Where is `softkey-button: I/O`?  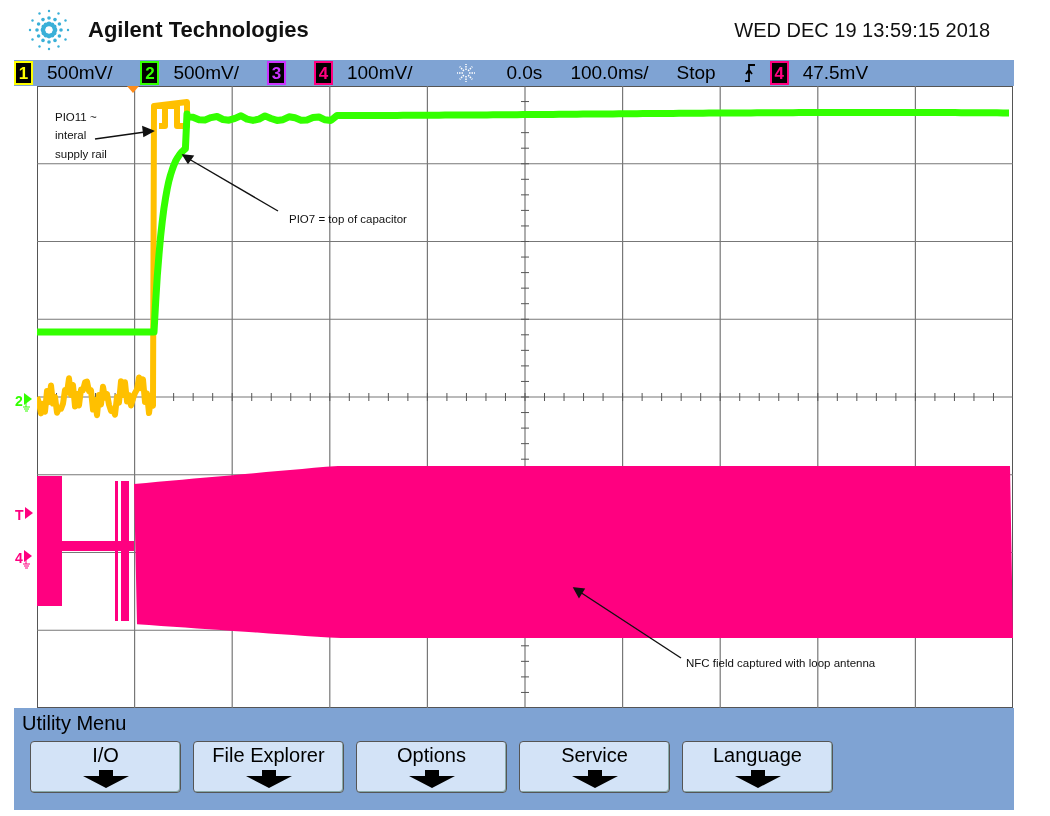
softkey-button: I/O is located at coordinates (105, 767).